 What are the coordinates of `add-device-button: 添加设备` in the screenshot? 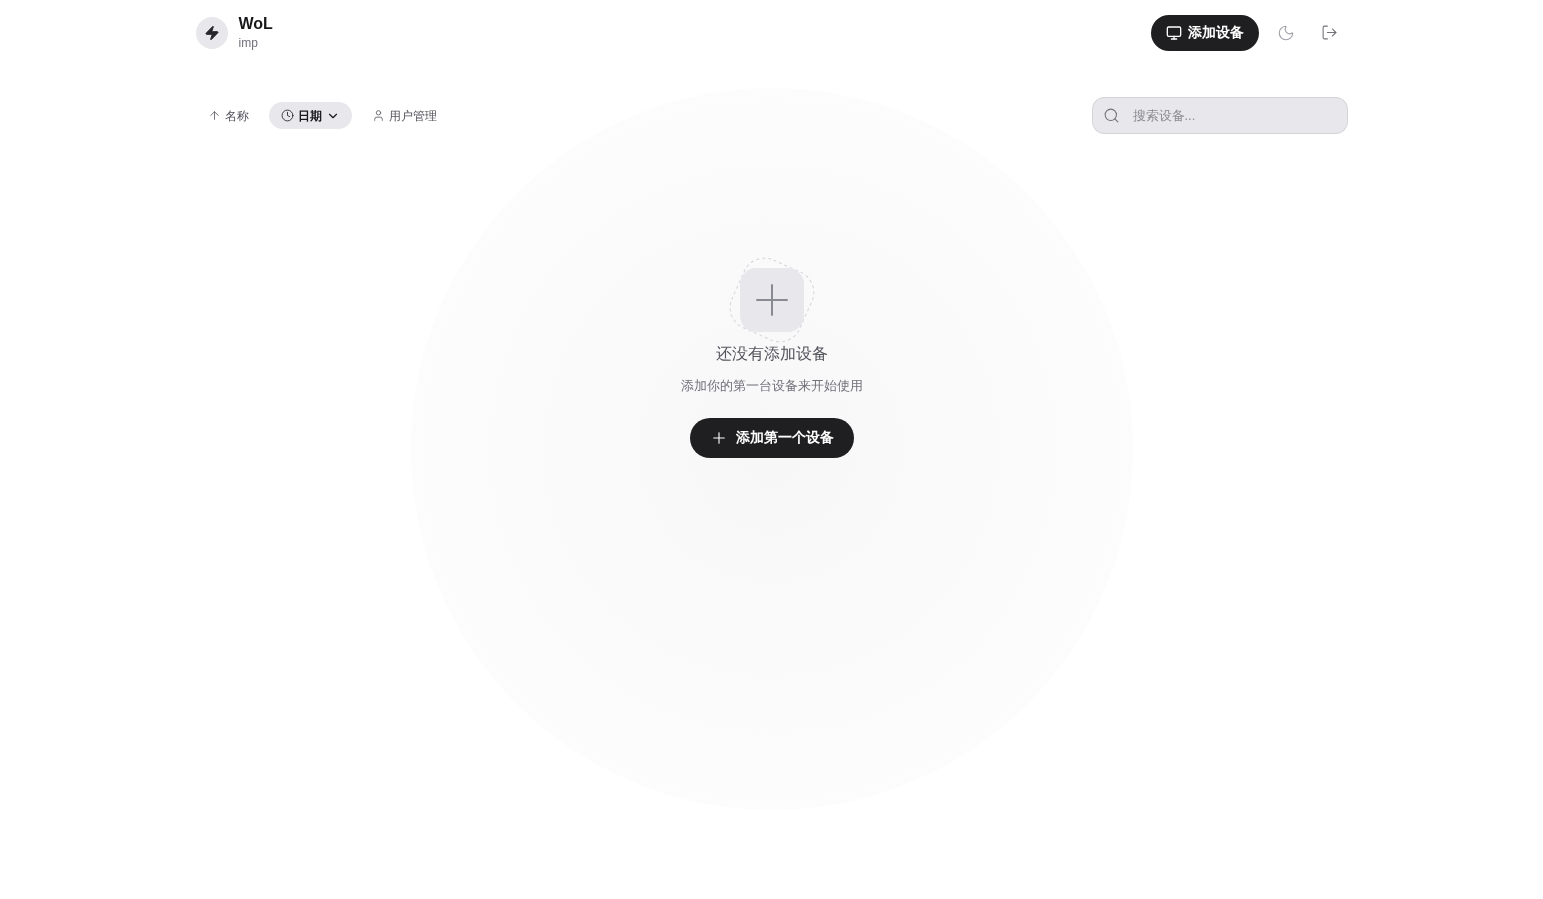 It's located at (1204, 32).